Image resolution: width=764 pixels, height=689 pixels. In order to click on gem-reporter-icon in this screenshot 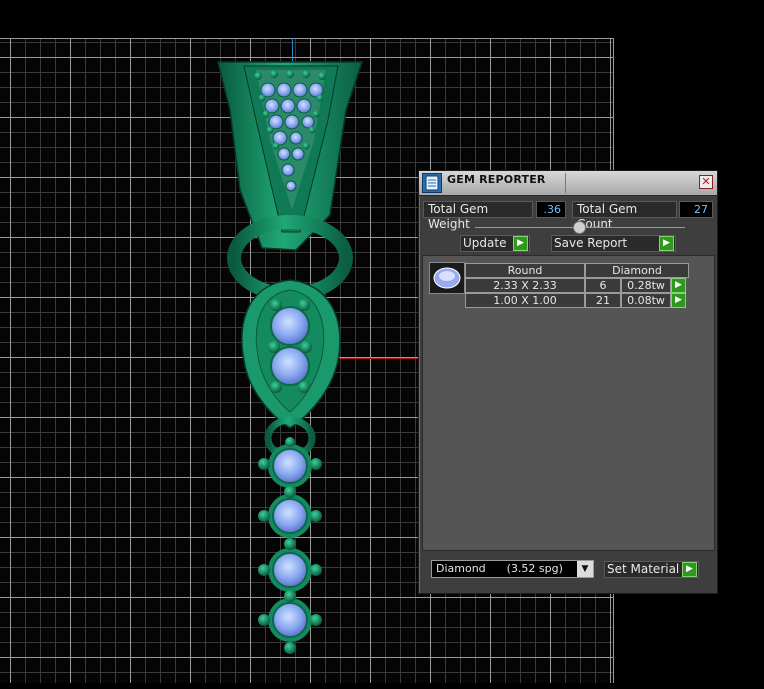, I will do `click(432, 183)`.